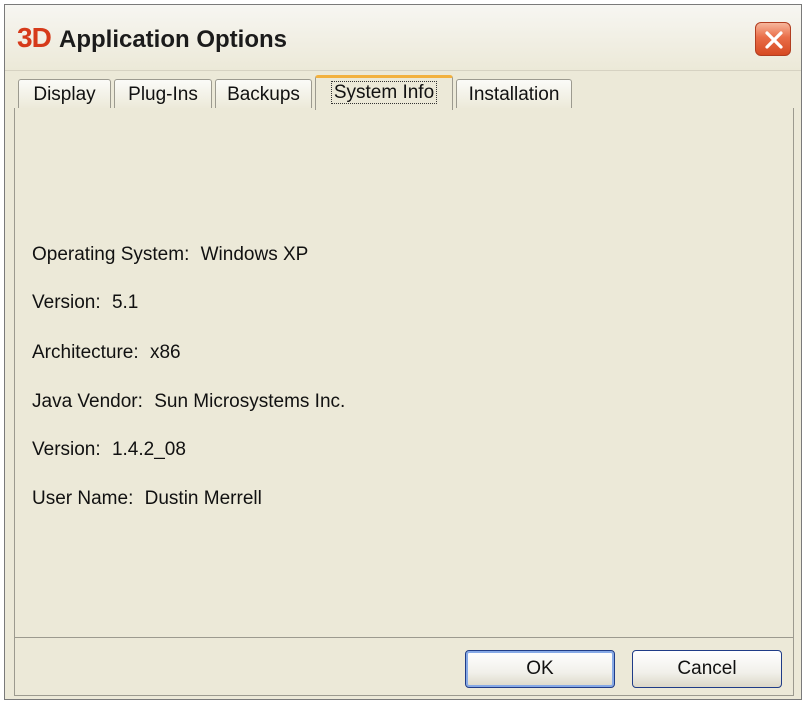 The height and width of the screenshot is (704, 807). I want to click on os-row: Operating System: Windows XP, so click(170, 255).